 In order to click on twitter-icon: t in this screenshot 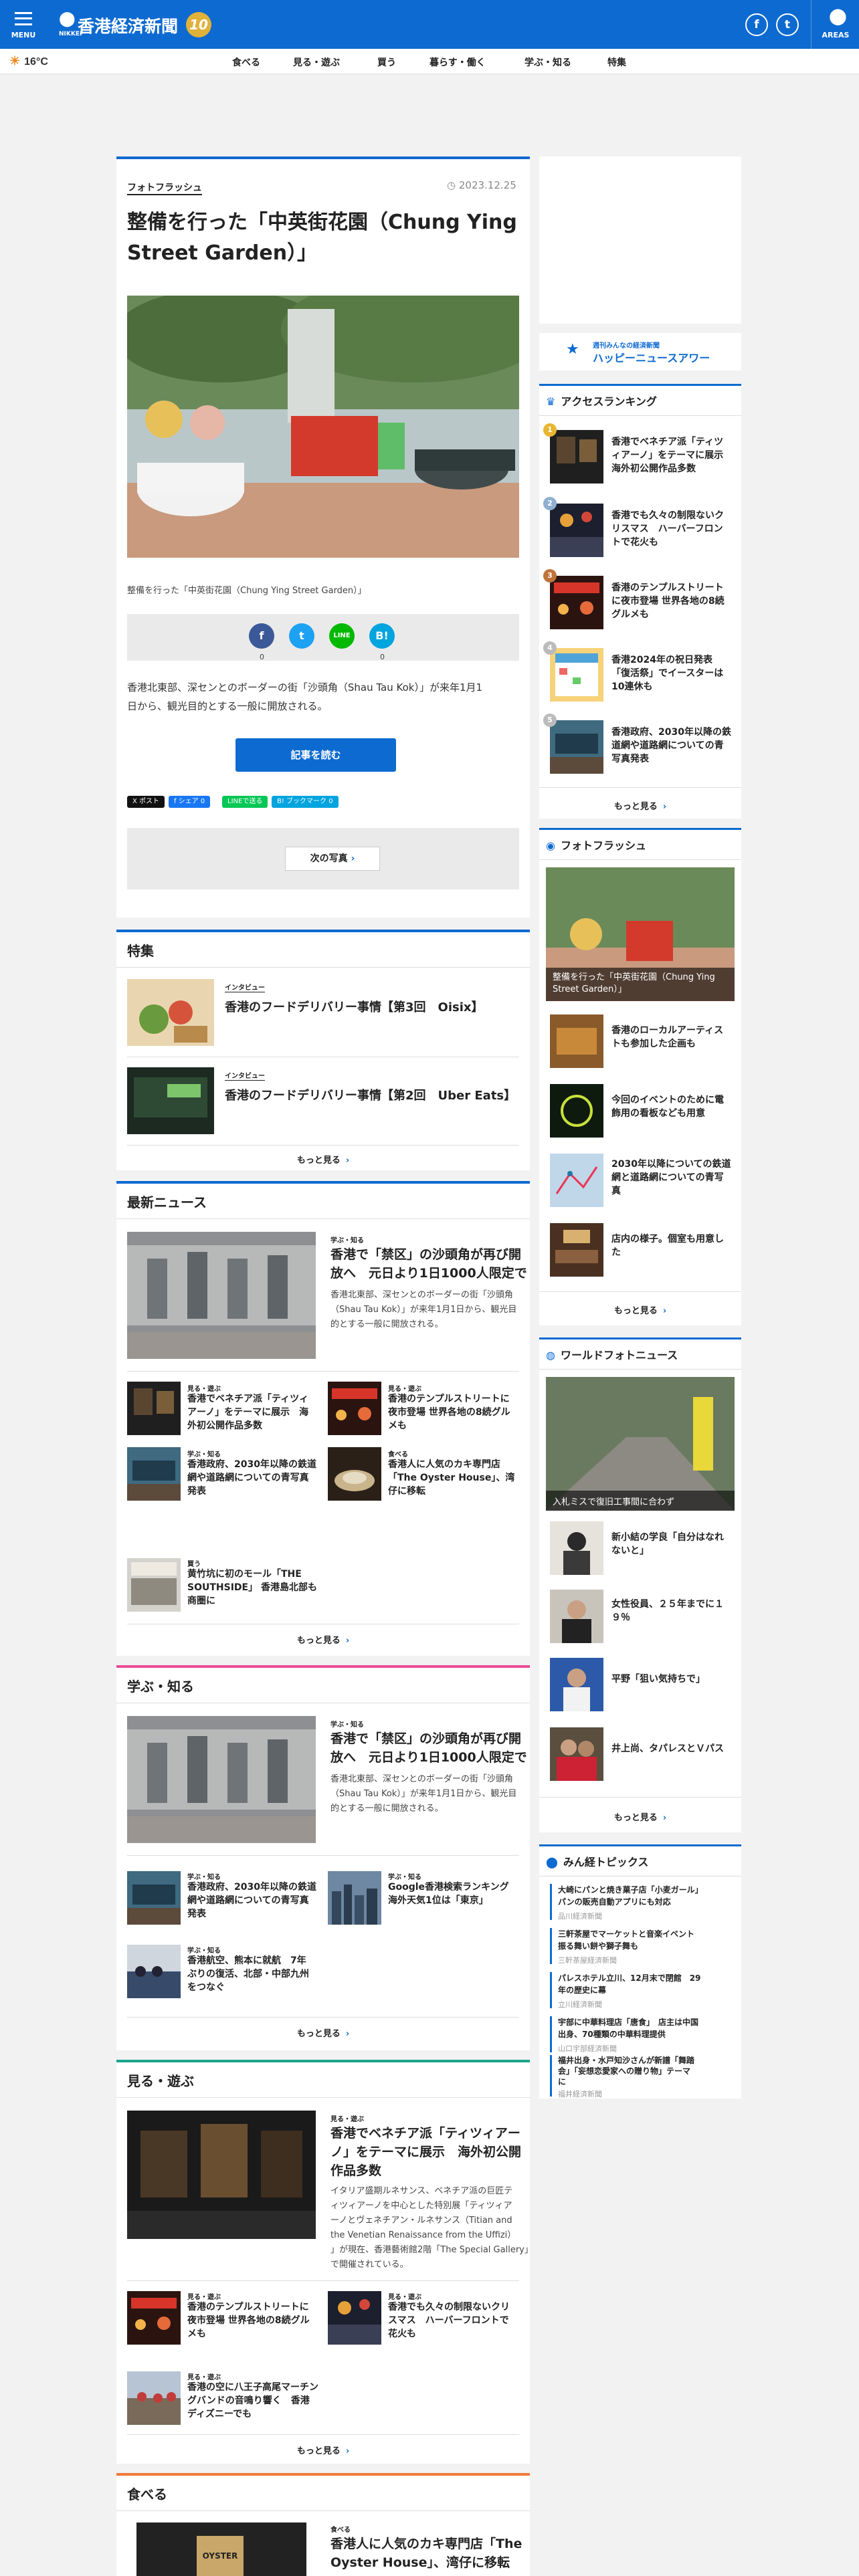, I will do `click(787, 24)`.